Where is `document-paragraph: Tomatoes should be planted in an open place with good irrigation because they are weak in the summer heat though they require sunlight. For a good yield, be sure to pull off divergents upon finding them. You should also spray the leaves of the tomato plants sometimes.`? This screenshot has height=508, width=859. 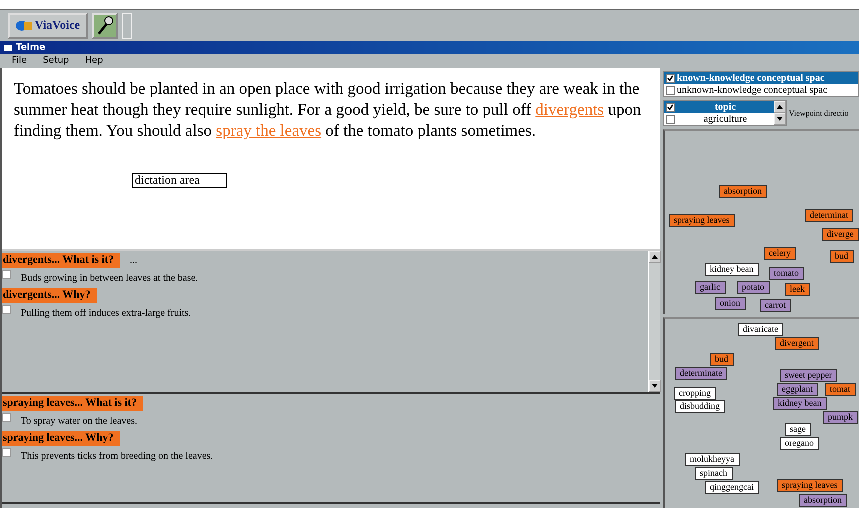
document-paragraph: Tomatoes should be planted in an open place with good irrigation because they are weak in the summer heat though they require sunlight. For a good yield, be sure to pull off divergents upon finding them. You should also spray the leaves of the tomato plants sometimes. is located at coordinates (328, 109).